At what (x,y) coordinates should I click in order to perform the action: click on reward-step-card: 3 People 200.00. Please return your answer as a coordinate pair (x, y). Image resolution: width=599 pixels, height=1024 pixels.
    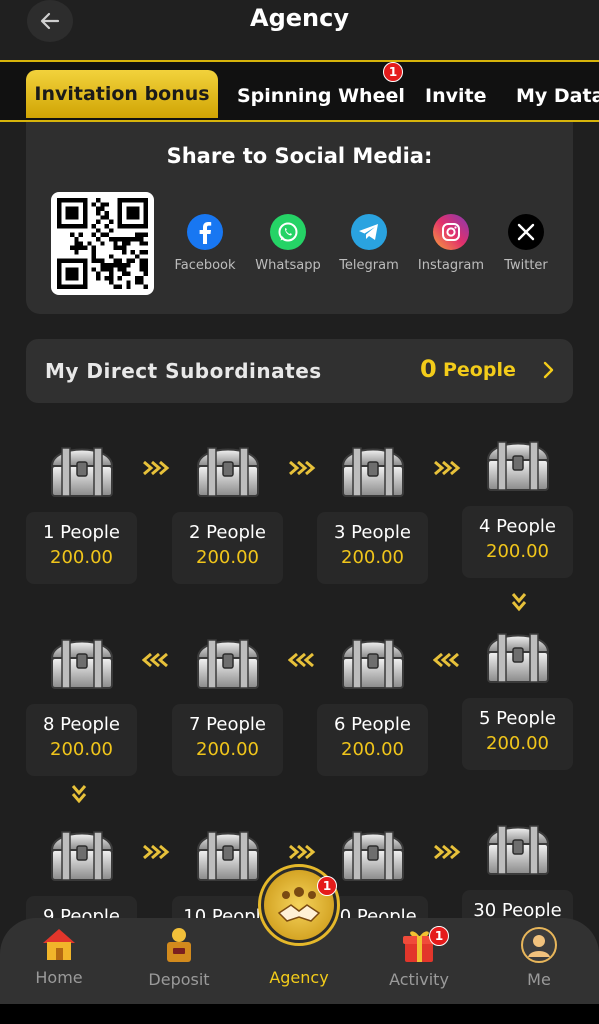
    Looking at the image, I should click on (372, 548).